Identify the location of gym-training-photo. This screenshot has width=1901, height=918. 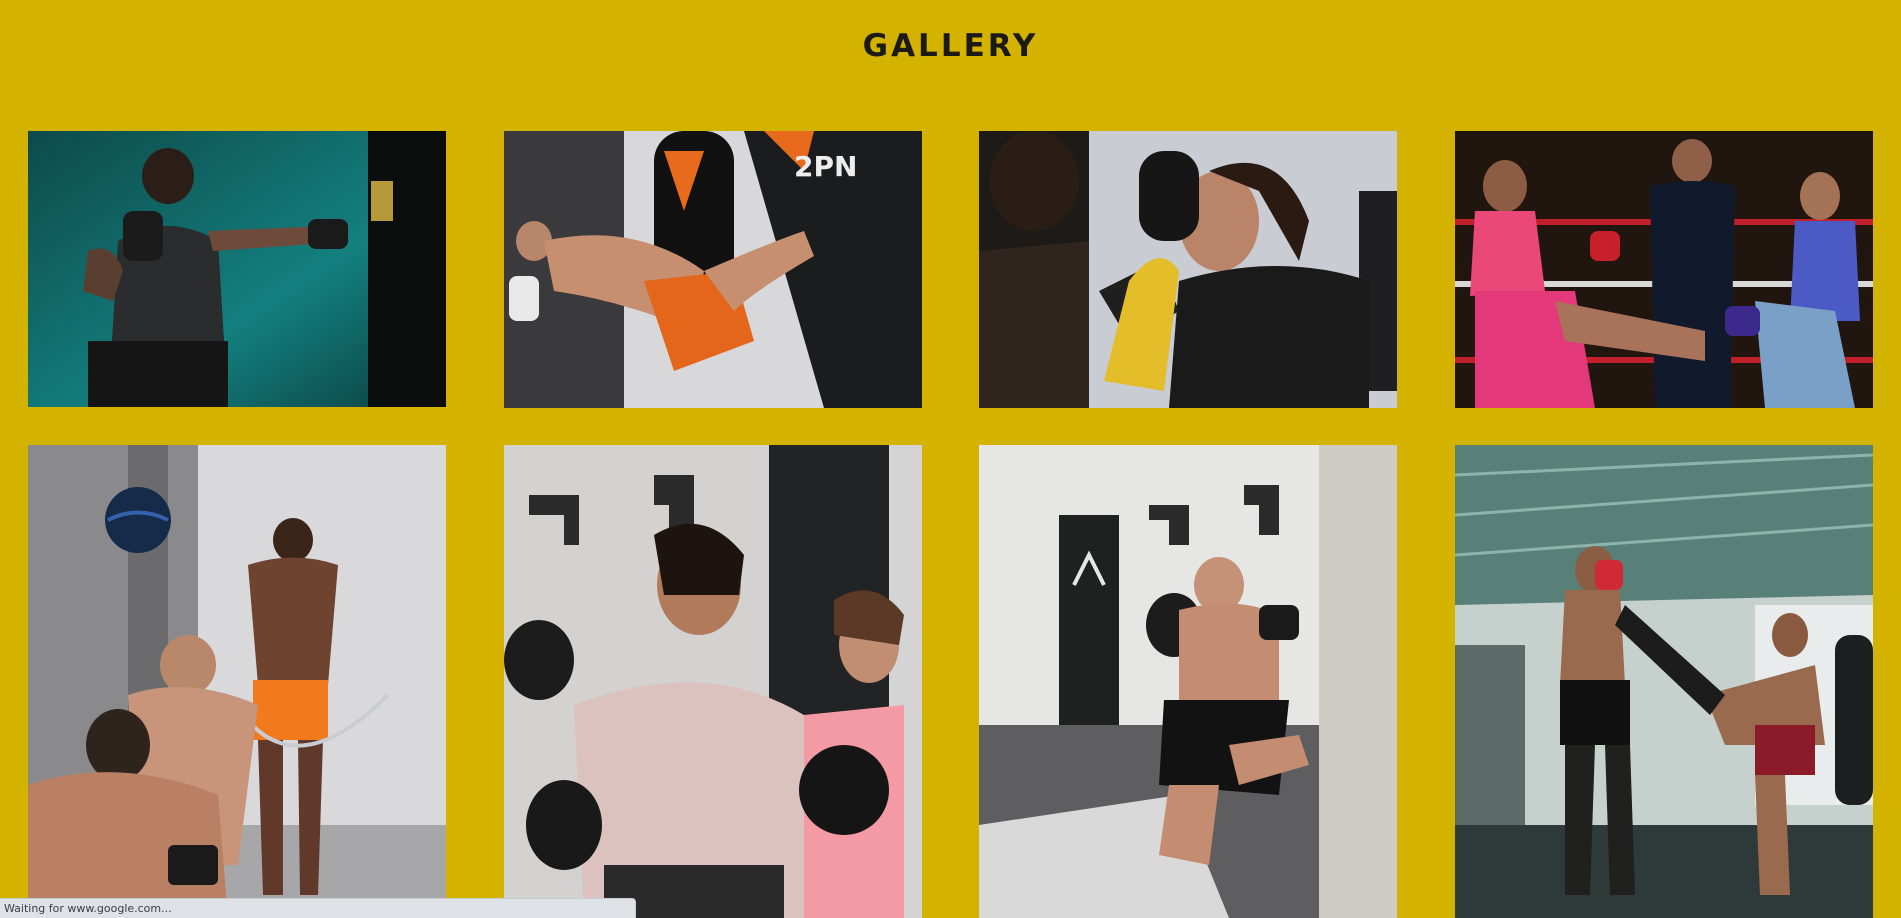
(237, 681).